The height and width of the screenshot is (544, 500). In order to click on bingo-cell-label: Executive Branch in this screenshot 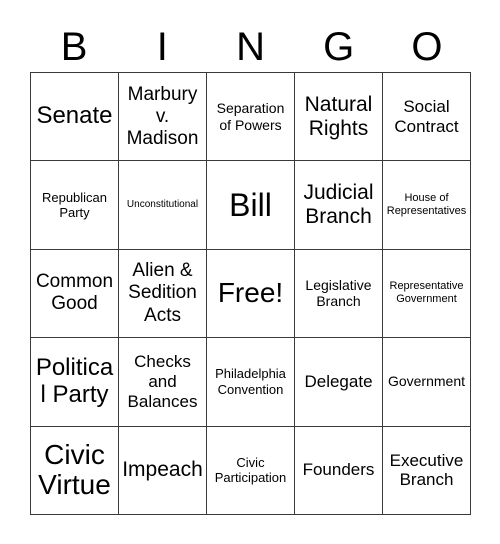, I will do `click(426, 470)`.